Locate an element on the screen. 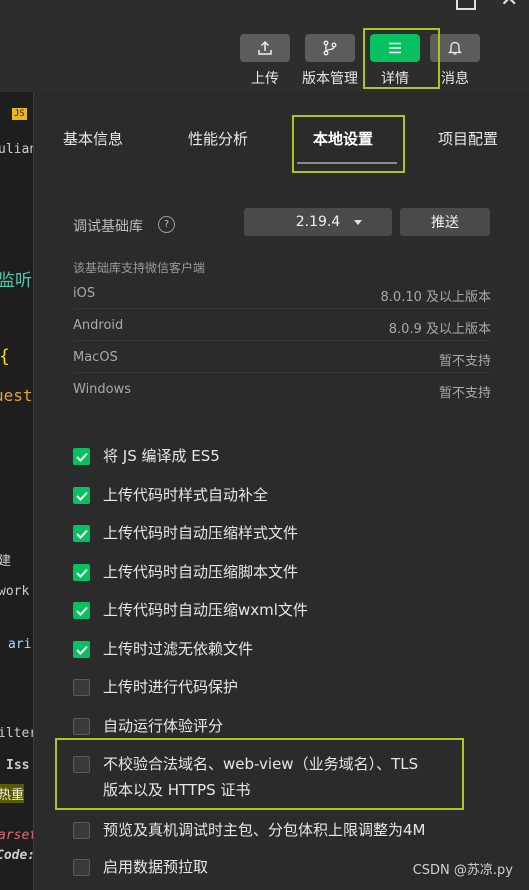 The width and height of the screenshot is (529, 890). option-row: 将 JS 编译成 ES5 is located at coordinates (146, 458).